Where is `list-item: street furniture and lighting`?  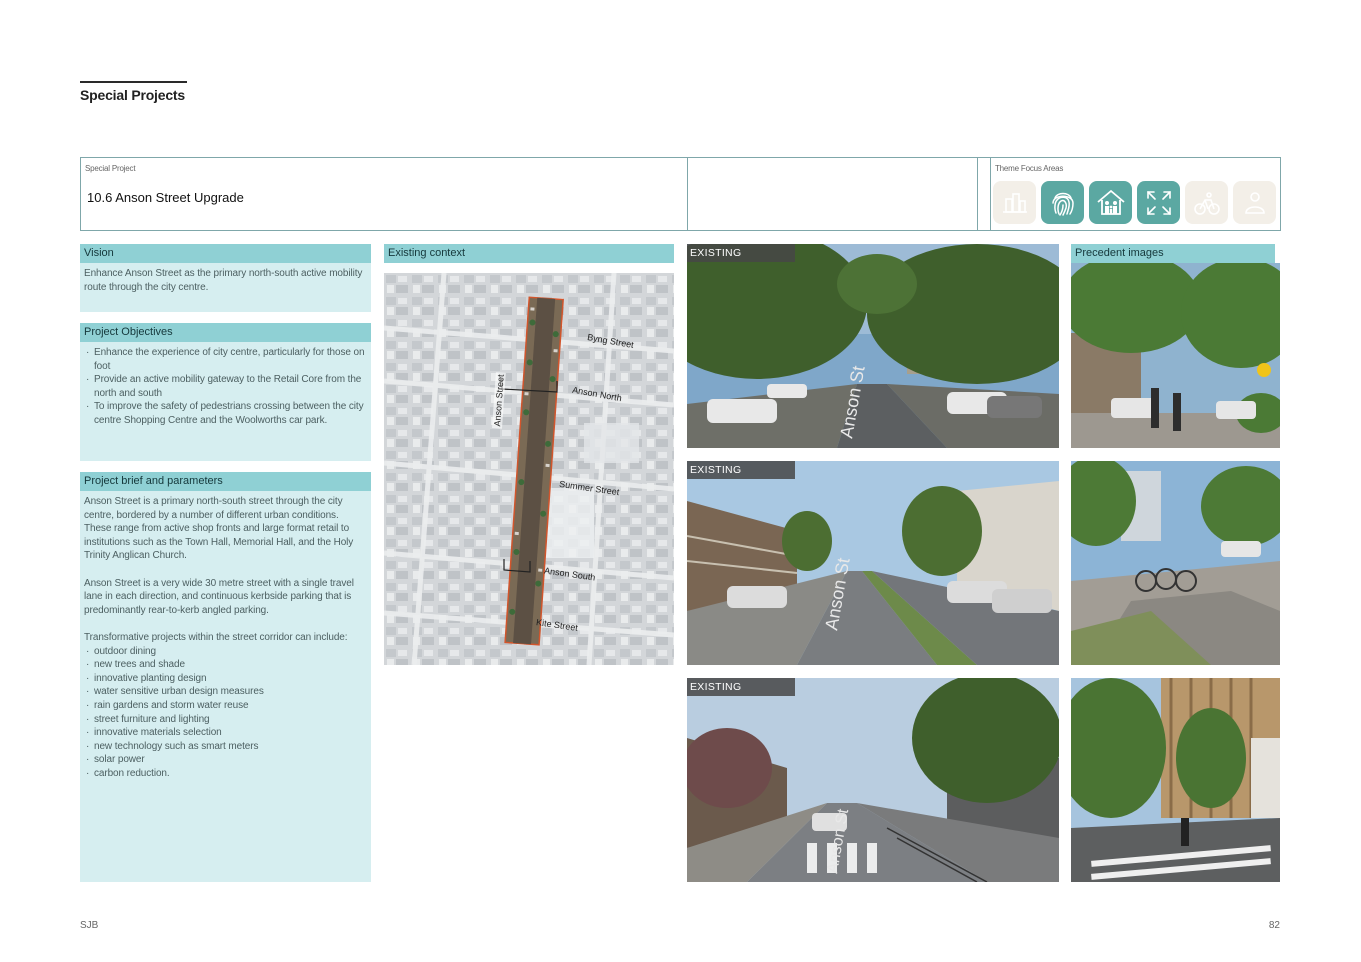
list-item: street furniture and lighting is located at coordinates (225, 720).